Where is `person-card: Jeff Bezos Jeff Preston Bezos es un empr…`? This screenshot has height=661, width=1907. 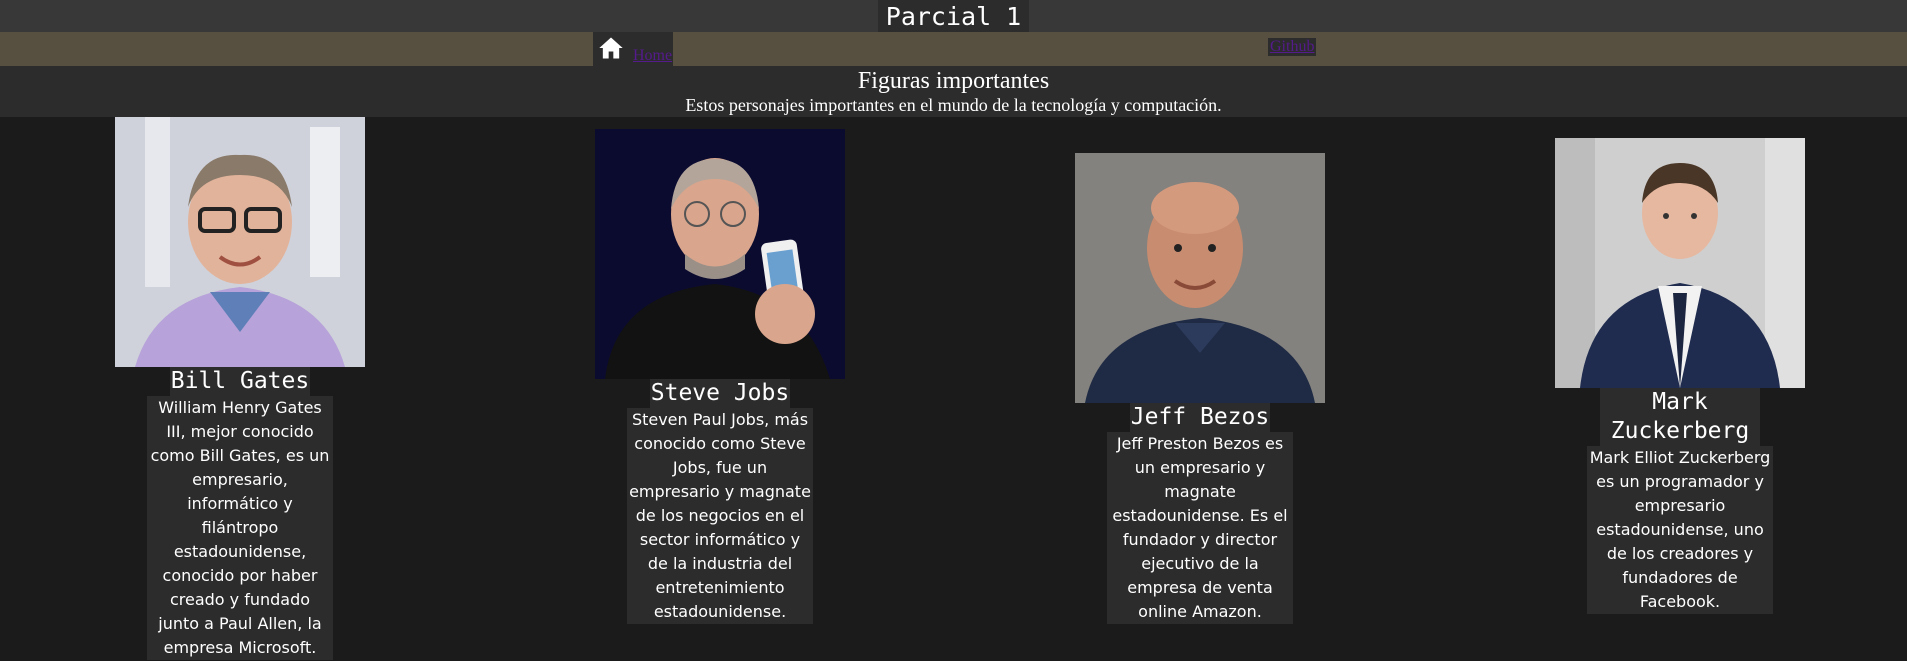
person-card: Jeff Bezos Jeff Preston Bezos es un empr… is located at coordinates (1200, 388).